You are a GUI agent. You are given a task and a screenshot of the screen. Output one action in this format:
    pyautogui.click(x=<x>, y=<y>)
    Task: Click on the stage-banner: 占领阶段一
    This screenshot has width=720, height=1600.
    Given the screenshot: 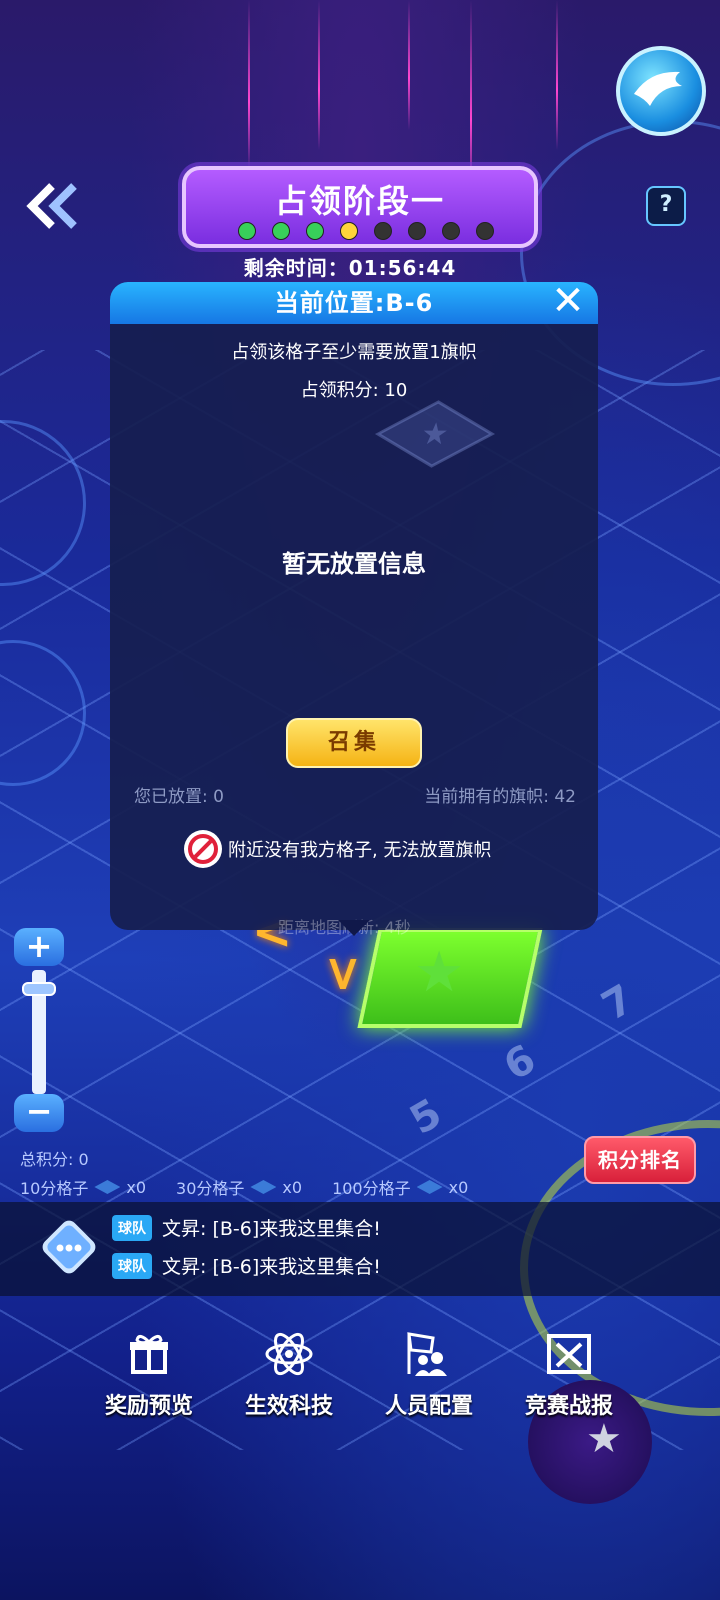 What is the action you would take?
    pyautogui.click(x=360, y=207)
    